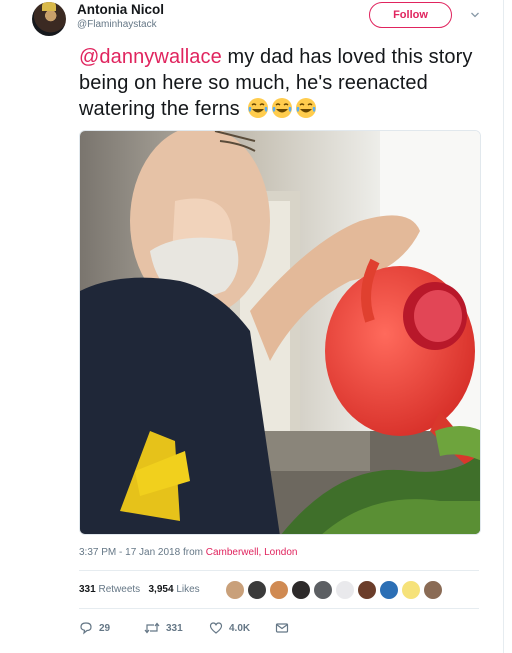 Image resolution: width=512 pixels, height=653 pixels. What do you see at coordinates (410, 15) in the screenshot?
I see `follow-button: Follow` at bounding box center [410, 15].